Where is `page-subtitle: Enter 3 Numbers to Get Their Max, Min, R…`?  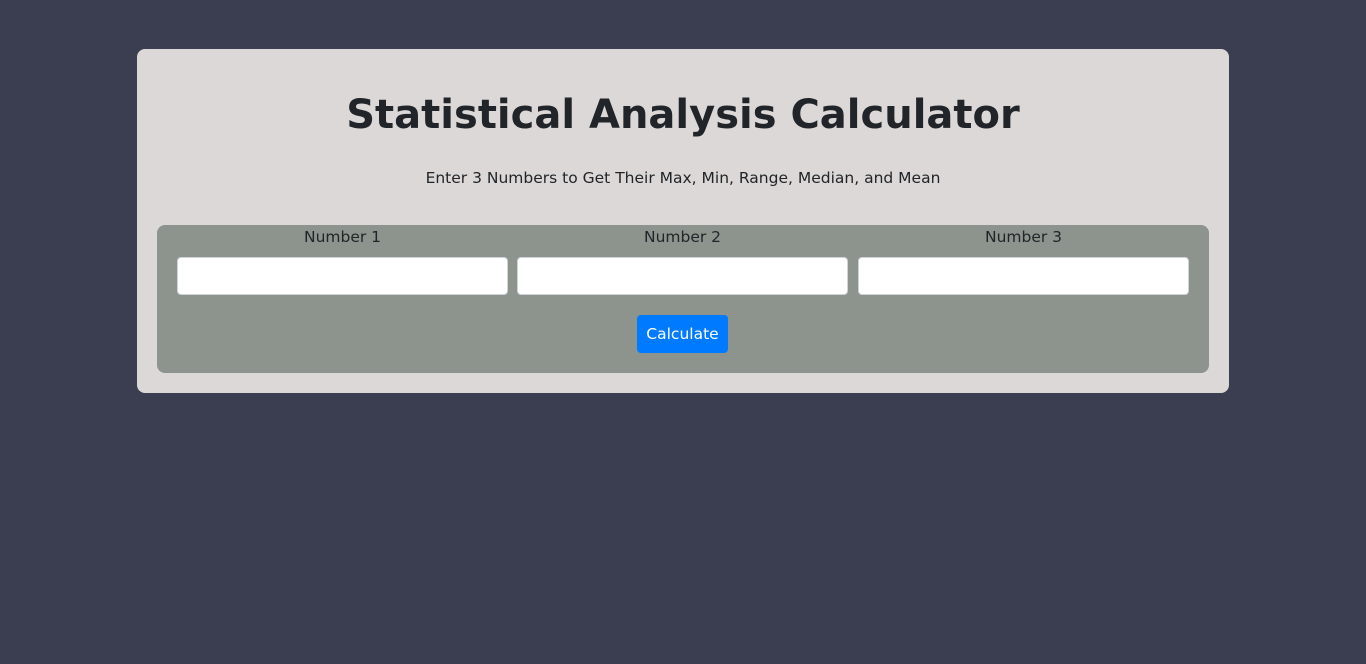
page-subtitle: Enter 3 Numbers to Get Their Max, Min, R… is located at coordinates (683, 178).